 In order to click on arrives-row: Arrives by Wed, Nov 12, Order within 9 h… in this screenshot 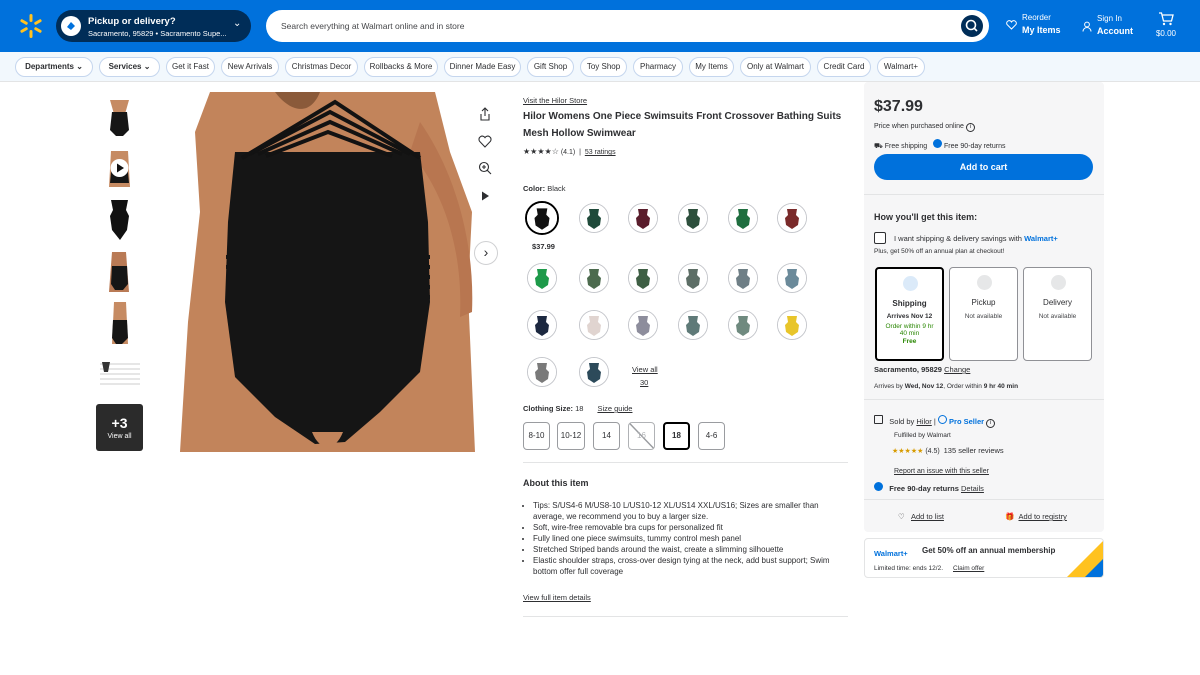, I will do `click(946, 386)`.